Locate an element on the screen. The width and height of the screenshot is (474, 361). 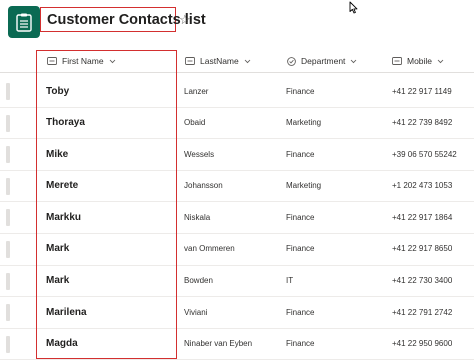
column-header-label: First Name is located at coordinates (83, 61).